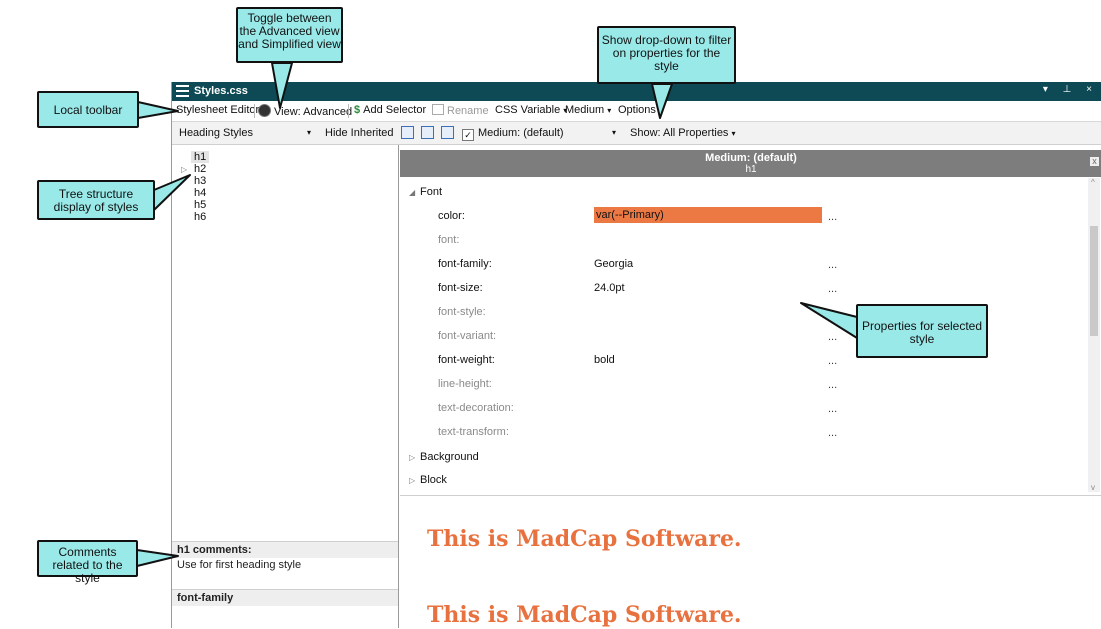 This screenshot has height=629, width=1101. I want to click on pointer-show-dropdown, so click(662, 101).